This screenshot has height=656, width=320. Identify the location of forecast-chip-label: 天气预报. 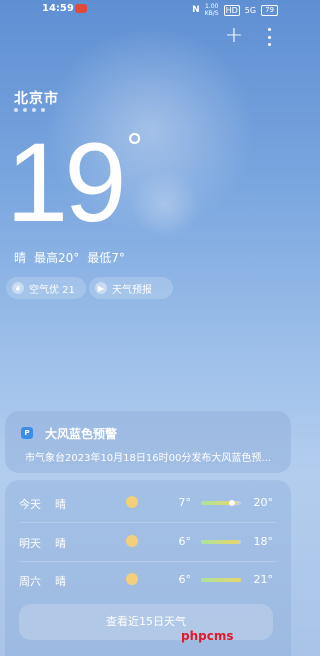
(132, 290).